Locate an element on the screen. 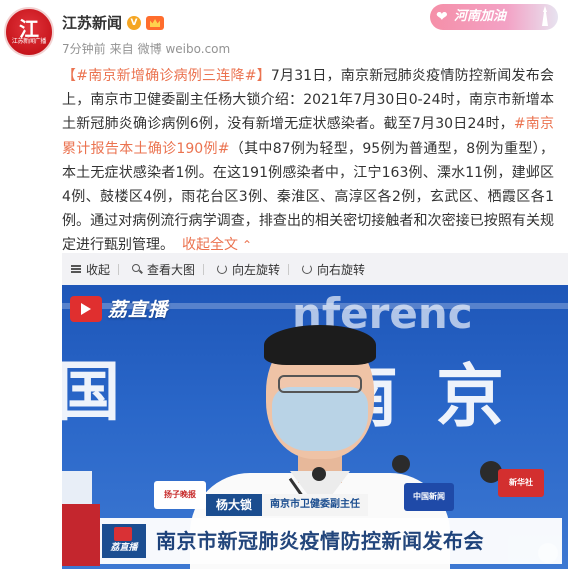  view-large-button: 查看大图 is located at coordinates (152, 269).